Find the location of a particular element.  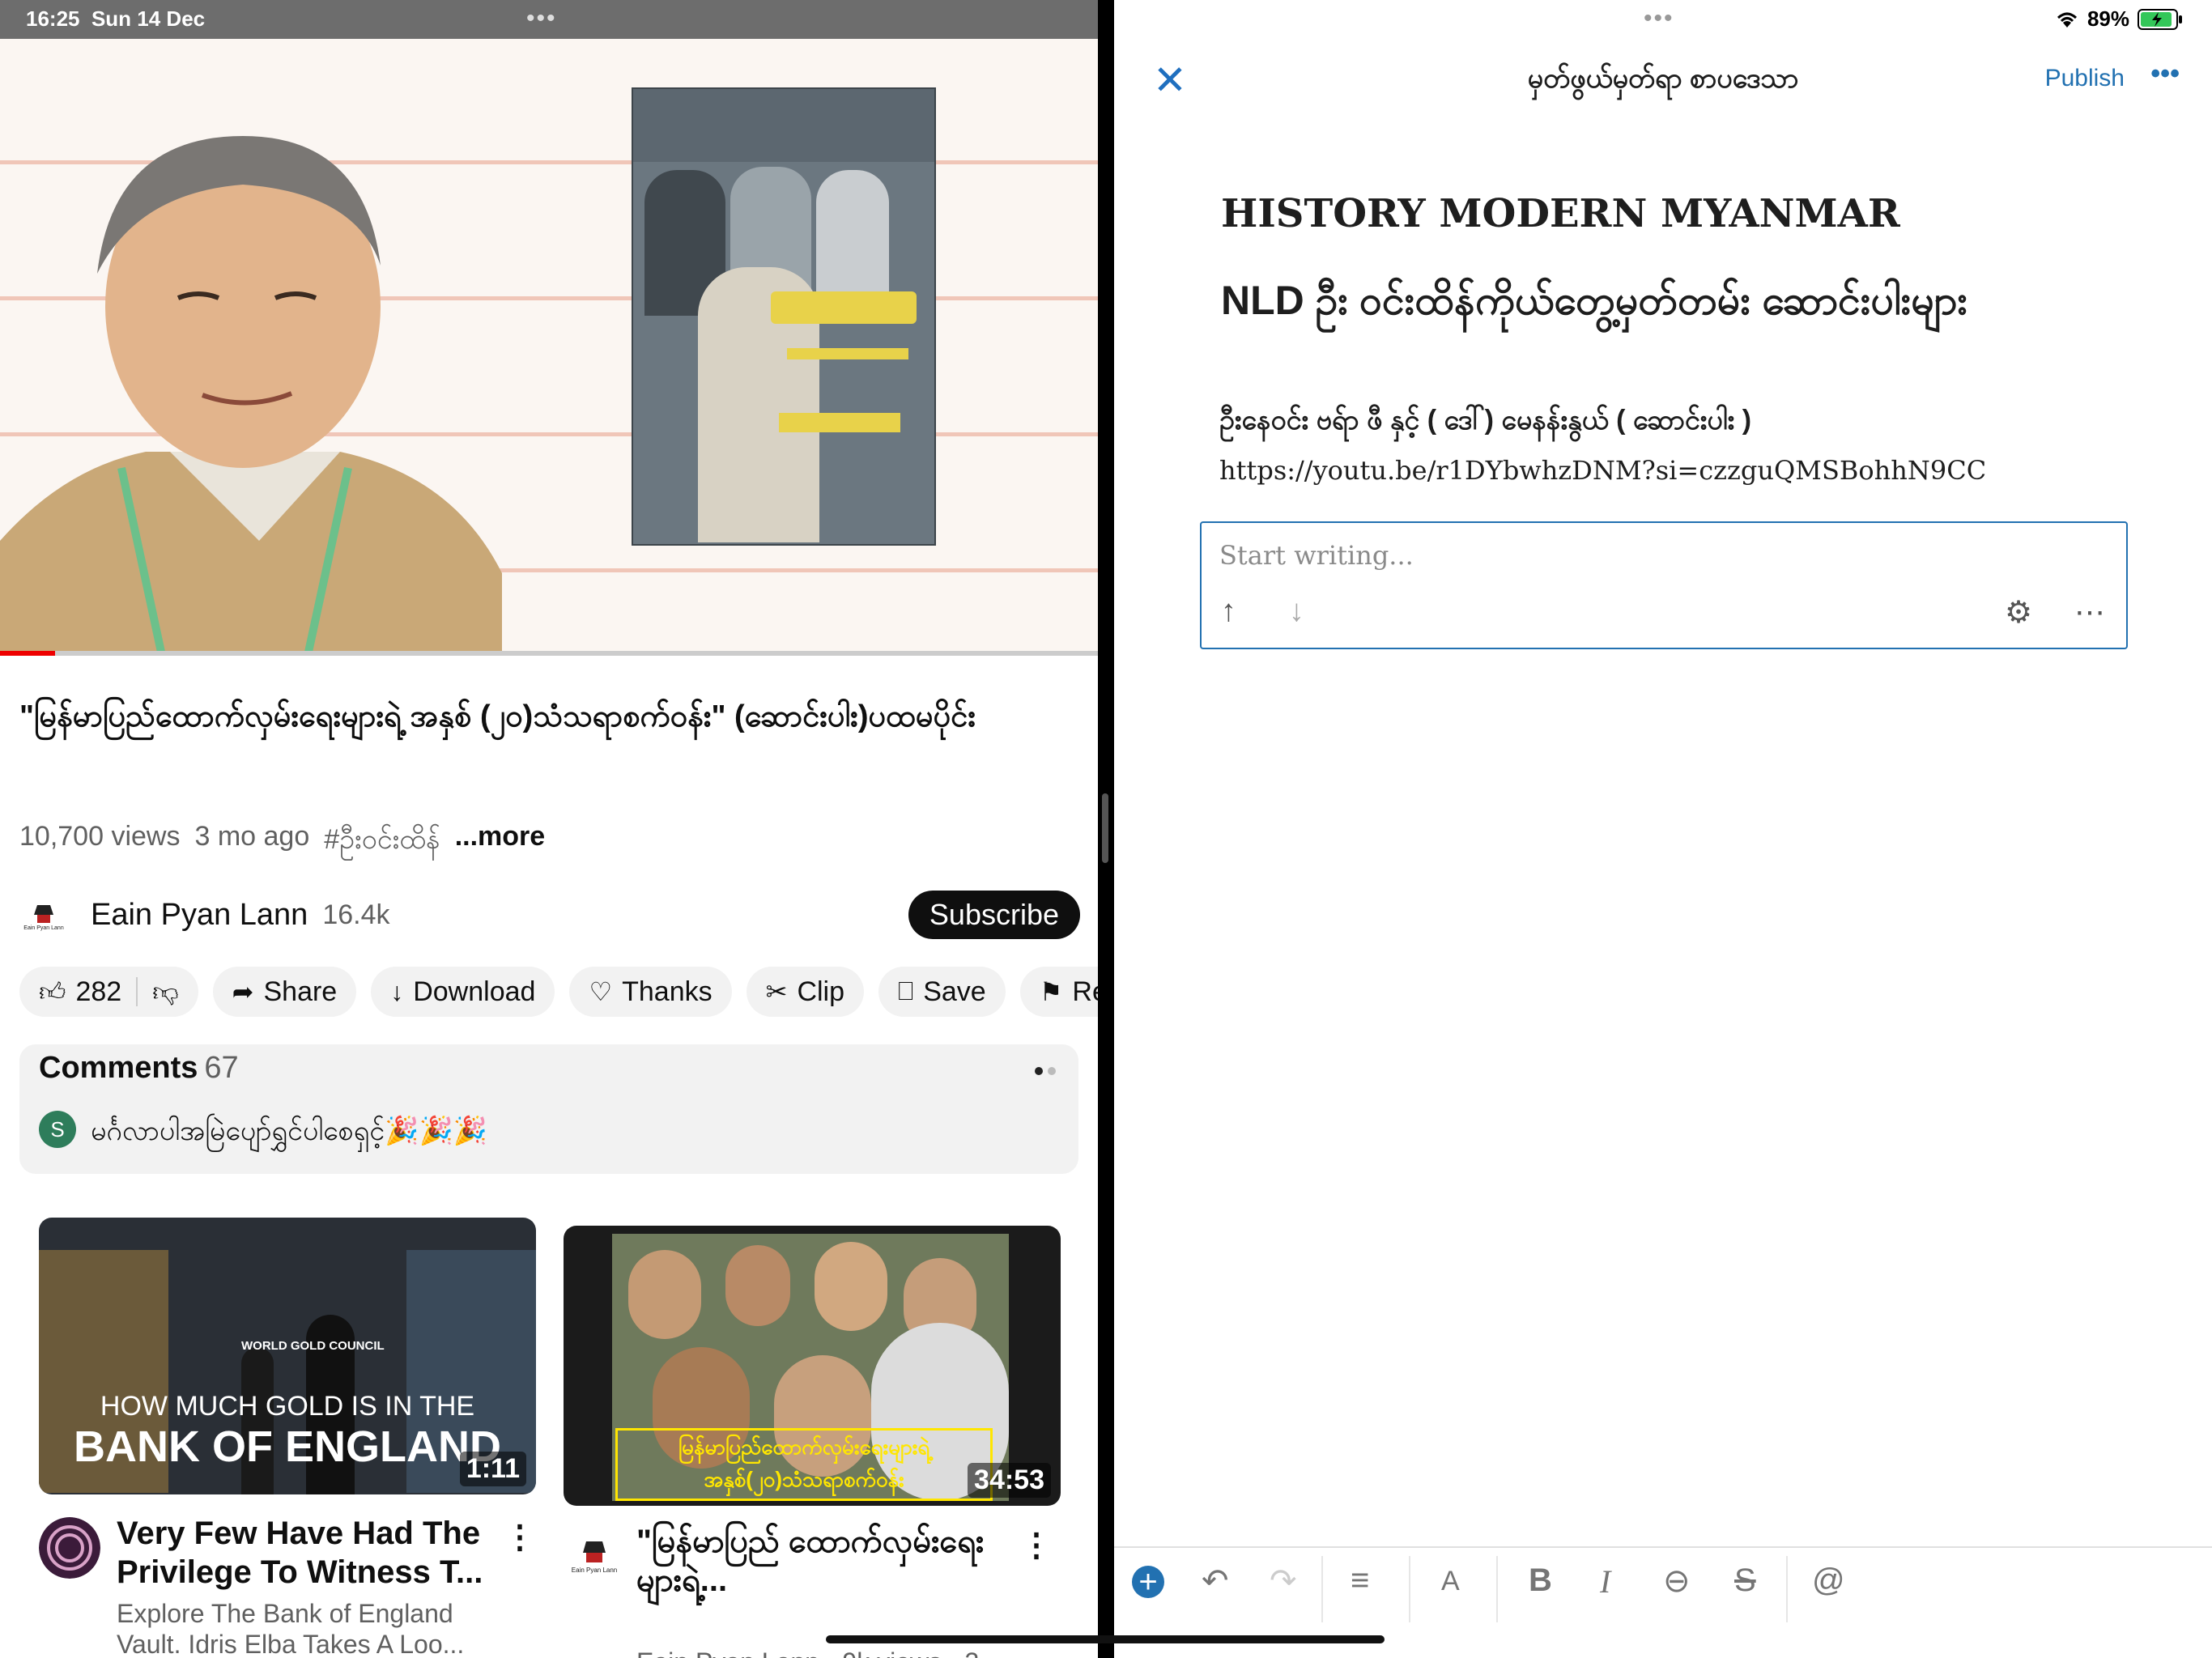

download-icon: ↓ is located at coordinates (397, 991).